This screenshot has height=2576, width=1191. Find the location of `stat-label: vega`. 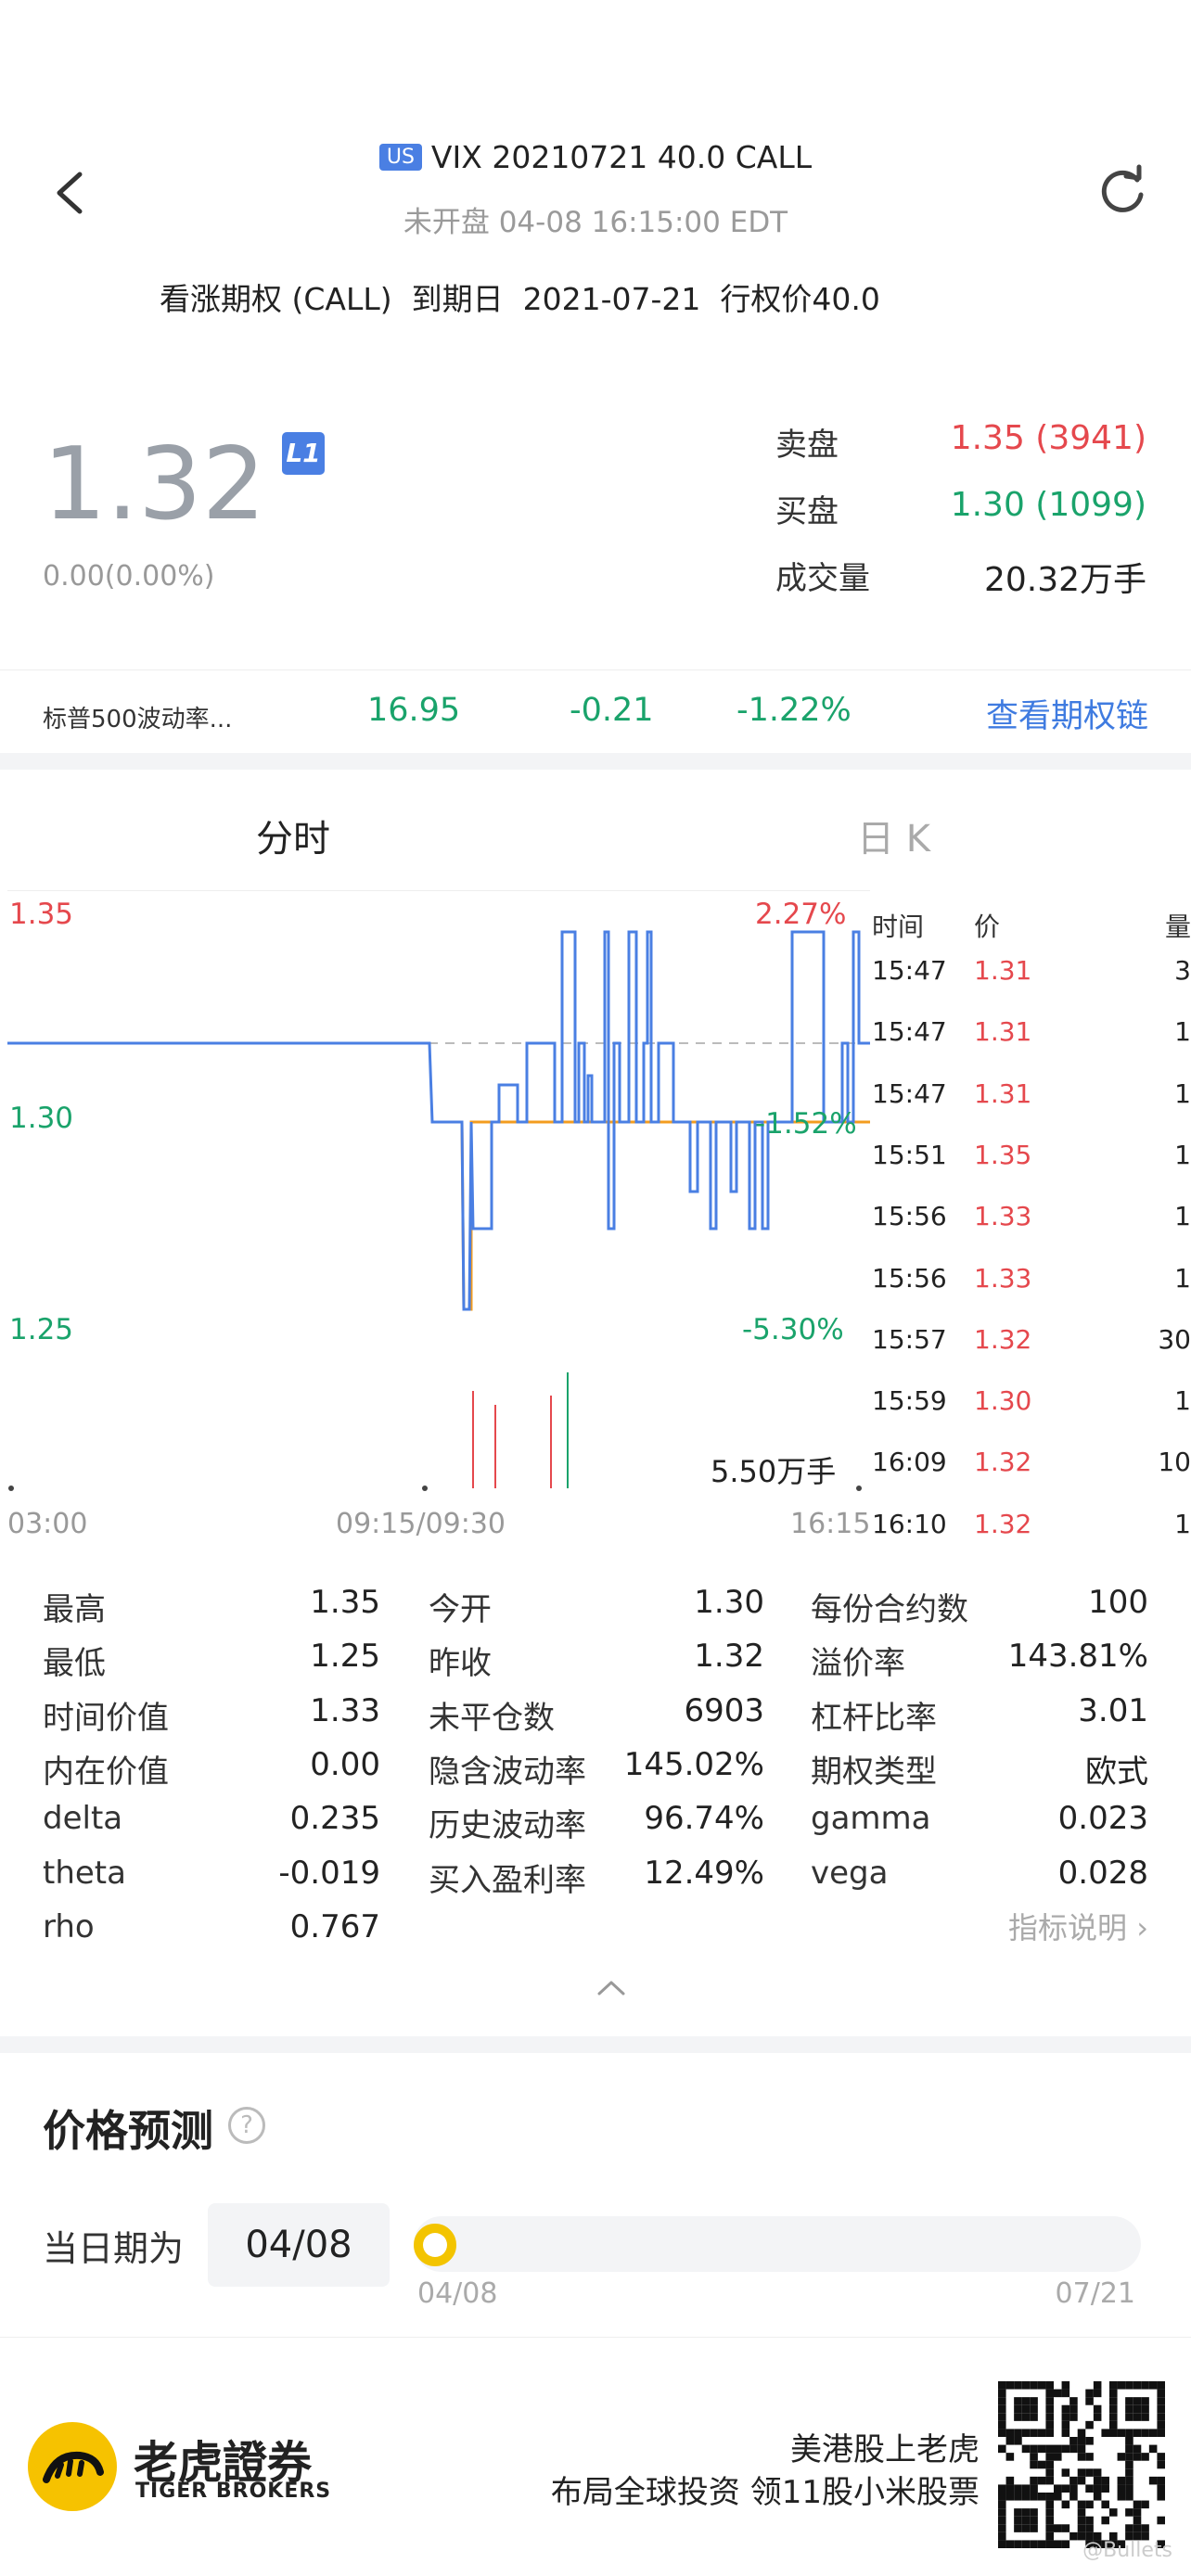

stat-label: vega is located at coordinates (850, 1873).